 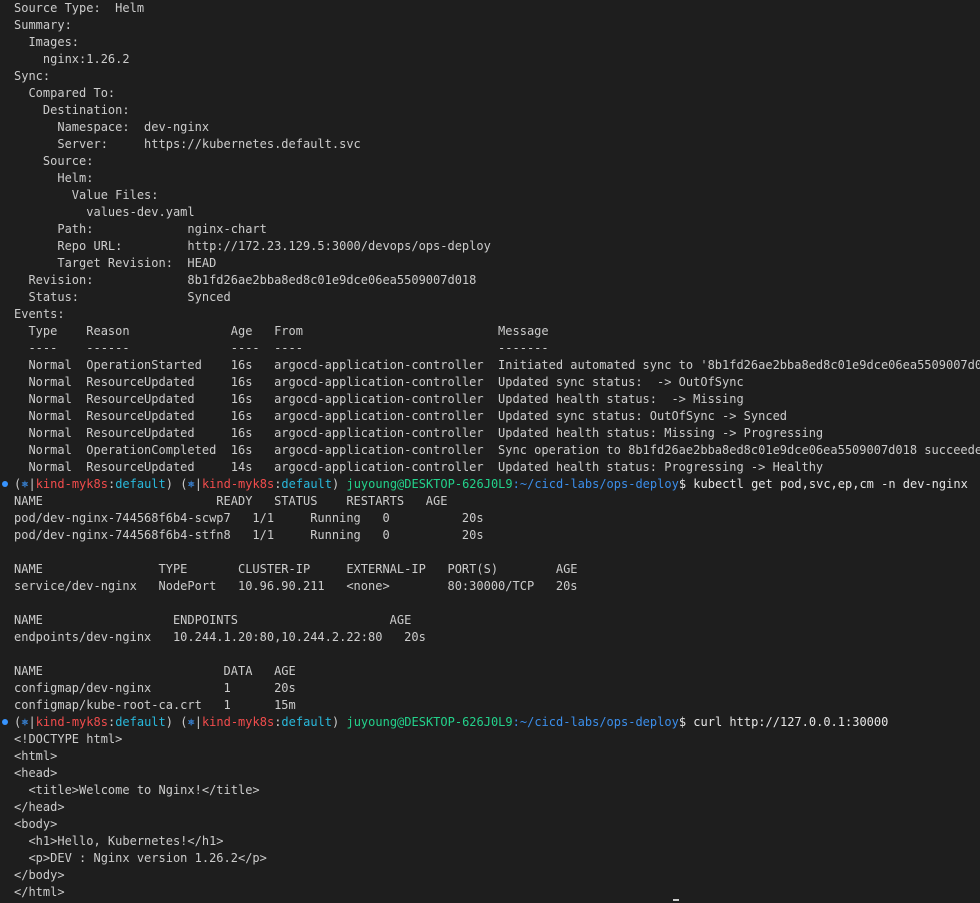 What do you see at coordinates (155, 688) in the screenshot?
I see `terminal-line: configmap/dev-nginx 1 20s` at bounding box center [155, 688].